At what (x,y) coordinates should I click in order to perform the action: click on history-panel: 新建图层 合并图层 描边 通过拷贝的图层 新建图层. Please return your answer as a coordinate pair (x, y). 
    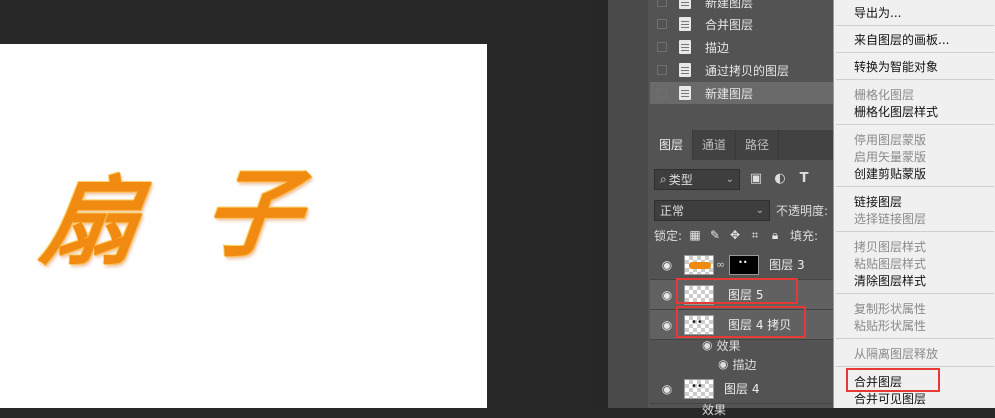
    Looking at the image, I should click on (747, 54).